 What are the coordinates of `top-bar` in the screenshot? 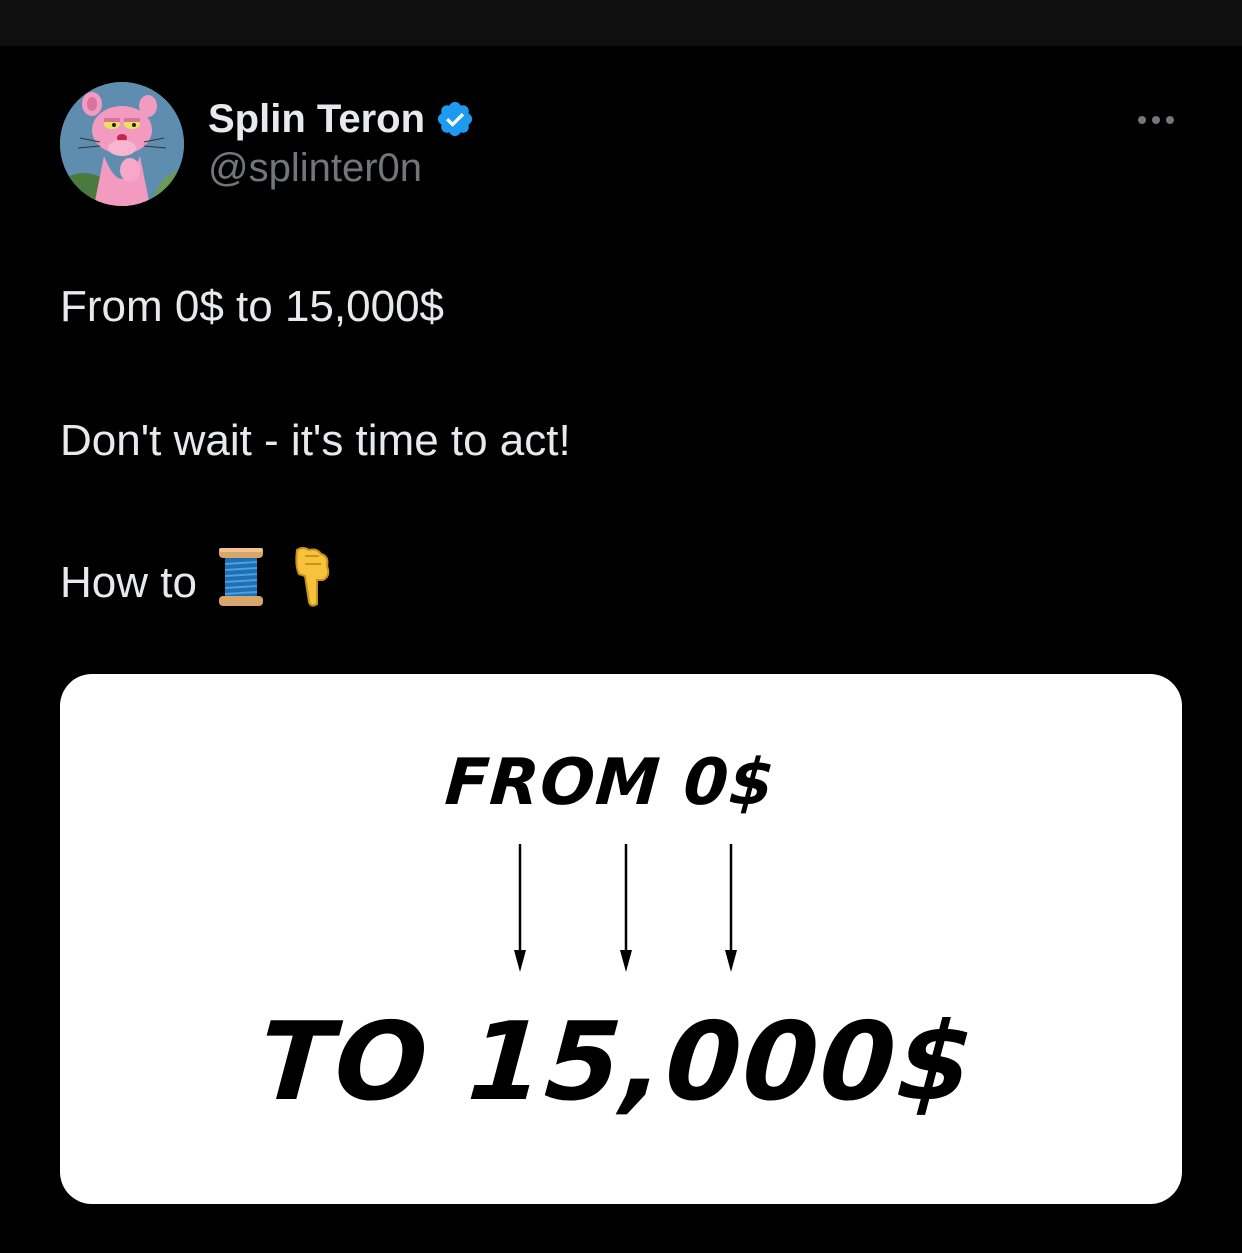 It's located at (621, 23).